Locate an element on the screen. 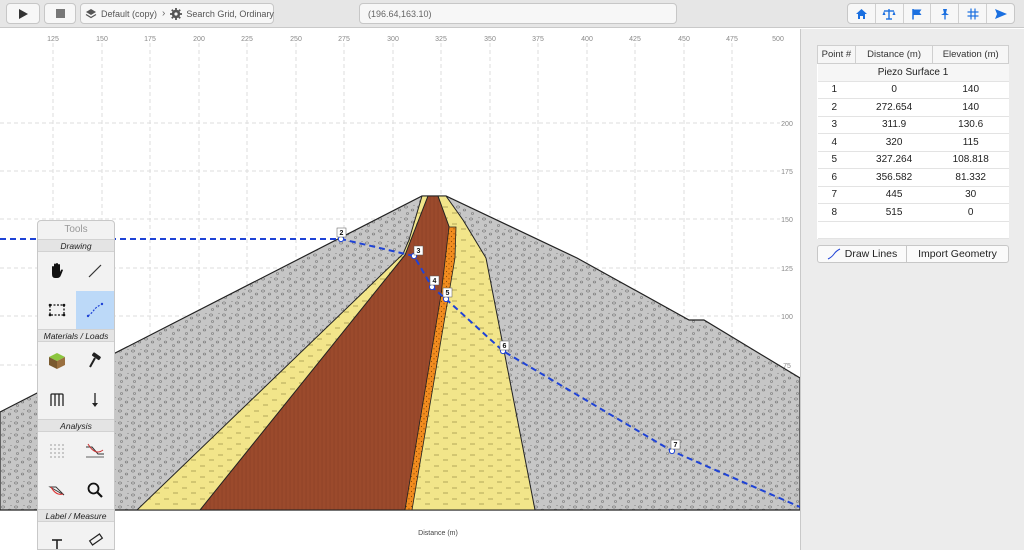  view-tools-group is located at coordinates (931, 13).